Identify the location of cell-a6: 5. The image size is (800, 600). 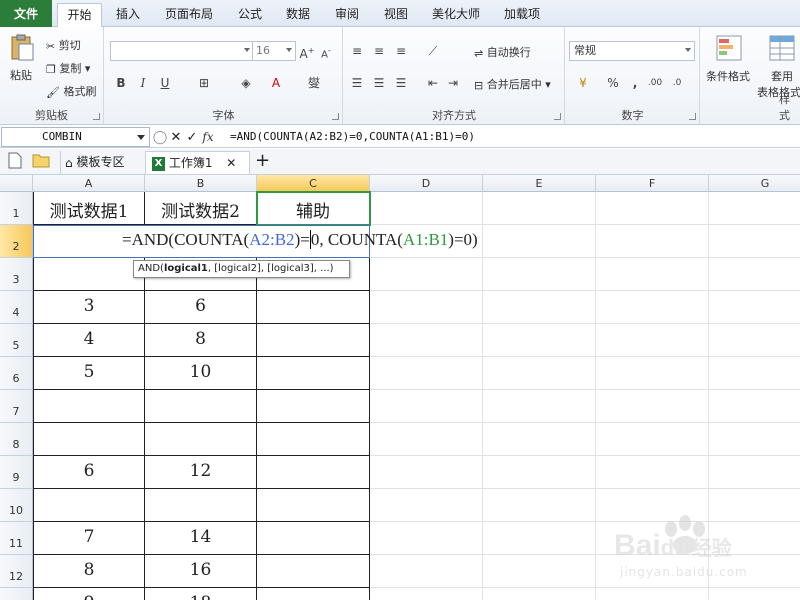
(89, 372).